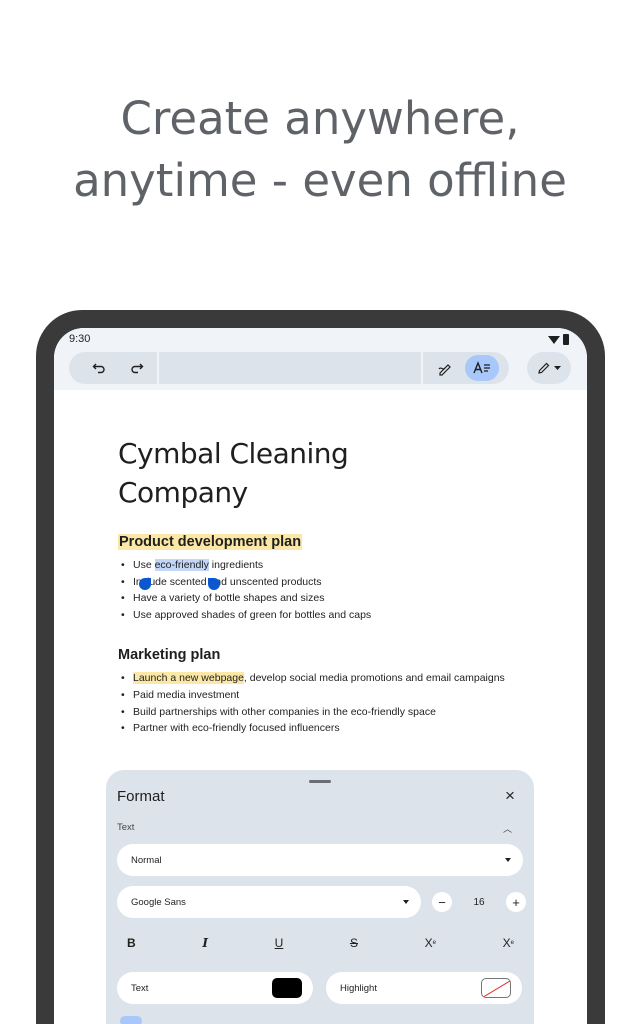  I want to click on headline-line-1: Create anywhere,, so click(320, 118).